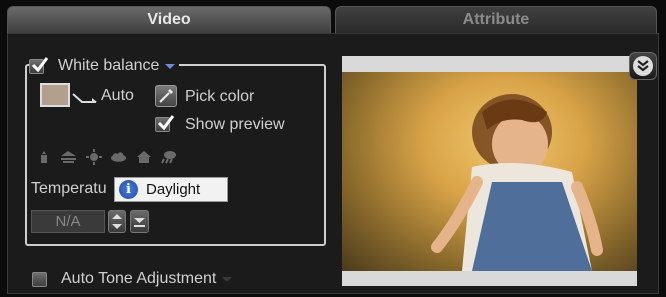 The height and width of the screenshot is (297, 666). What do you see at coordinates (68, 157) in the screenshot?
I see `fluorescent-icon` at bounding box center [68, 157].